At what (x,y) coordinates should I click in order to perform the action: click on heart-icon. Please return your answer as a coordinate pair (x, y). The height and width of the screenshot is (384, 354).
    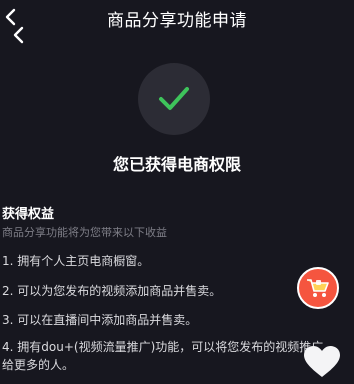
    Looking at the image, I should click on (322, 361).